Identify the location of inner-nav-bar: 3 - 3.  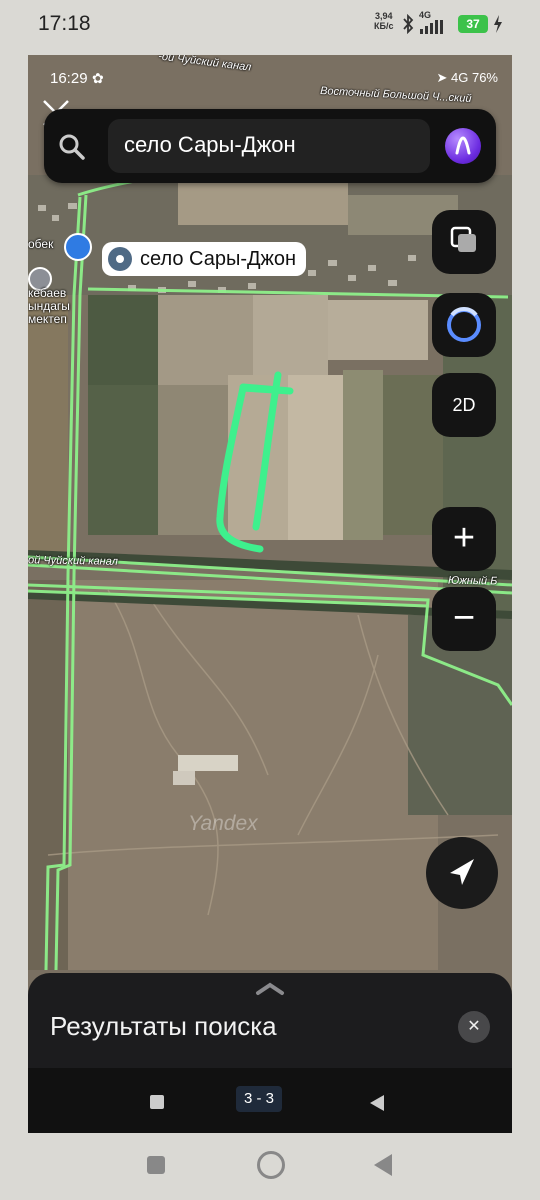
(270, 1100).